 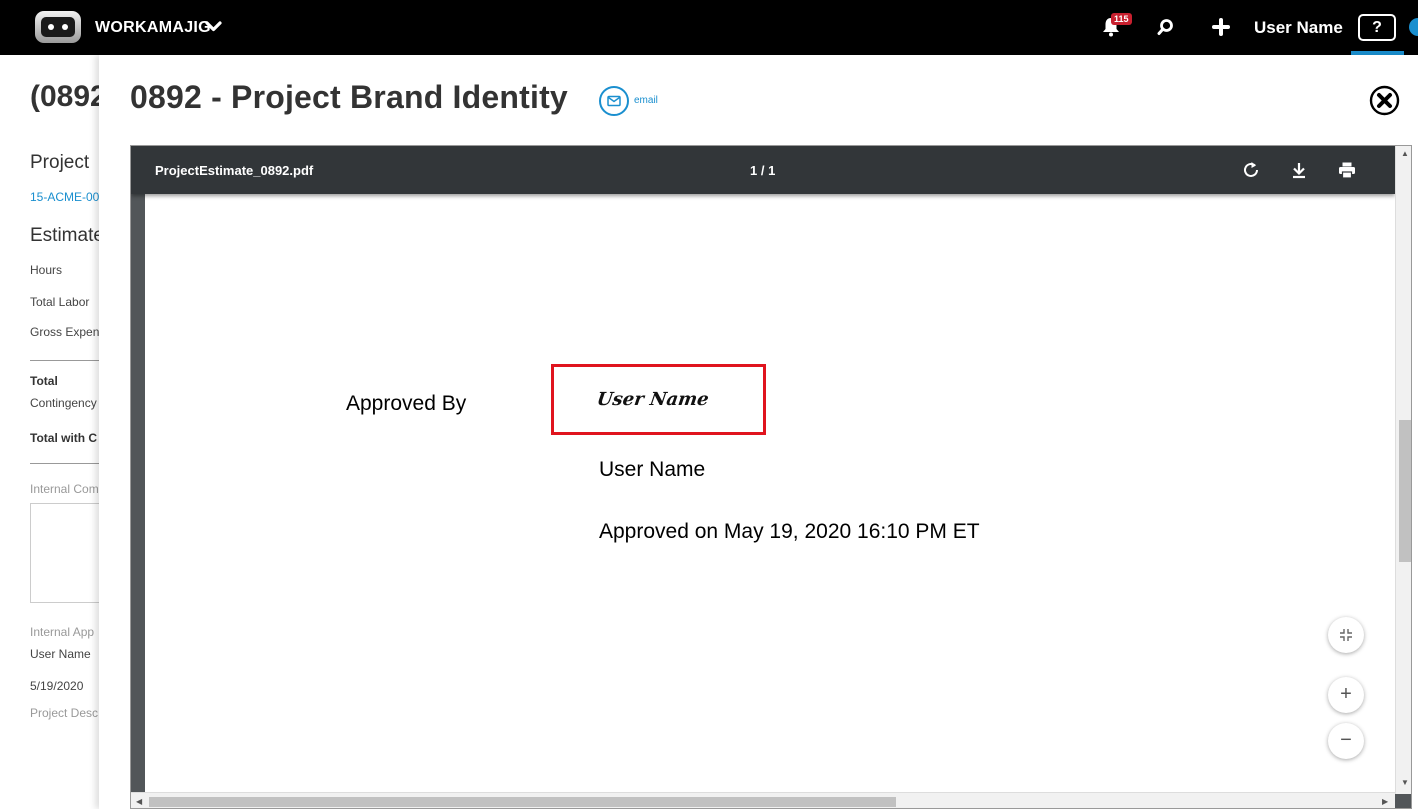 What do you see at coordinates (67, 235) in the screenshot?
I see `estimate-heading: Estimate` at bounding box center [67, 235].